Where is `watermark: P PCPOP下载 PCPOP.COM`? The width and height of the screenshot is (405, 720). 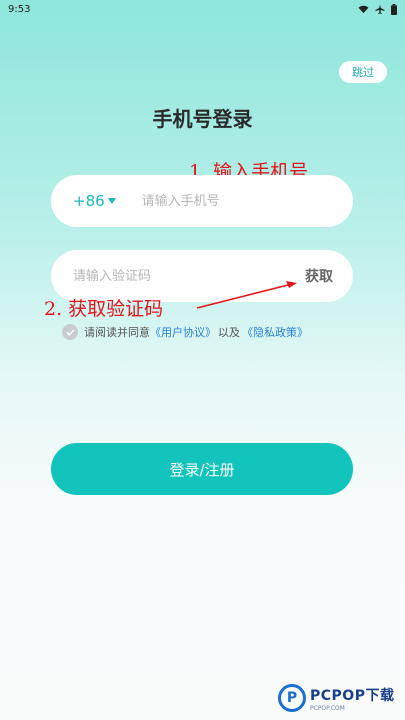 watermark: P PCPOP下载 PCPOP.COM is located at coordinates (336, 698).